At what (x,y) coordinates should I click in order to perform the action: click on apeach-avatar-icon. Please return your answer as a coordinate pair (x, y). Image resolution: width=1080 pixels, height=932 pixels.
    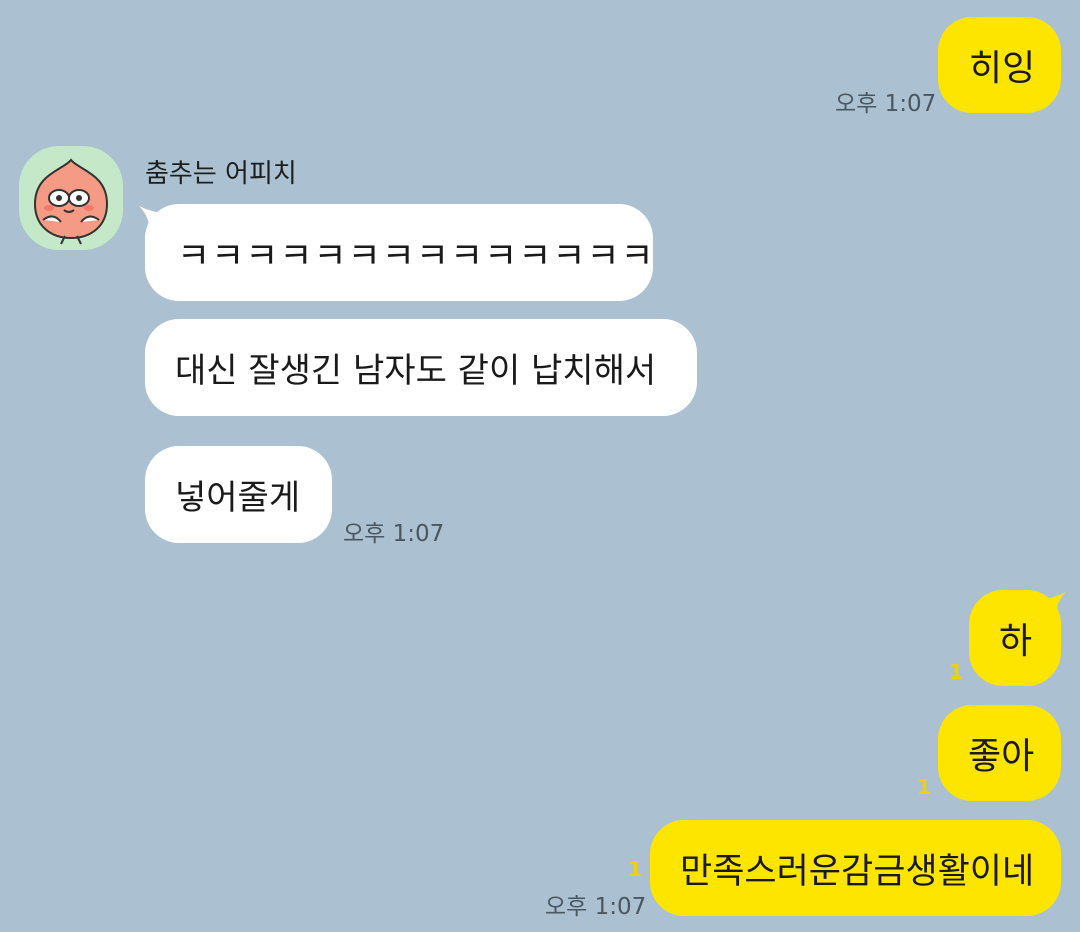
    Looking at the image, I should click on (71, 201).